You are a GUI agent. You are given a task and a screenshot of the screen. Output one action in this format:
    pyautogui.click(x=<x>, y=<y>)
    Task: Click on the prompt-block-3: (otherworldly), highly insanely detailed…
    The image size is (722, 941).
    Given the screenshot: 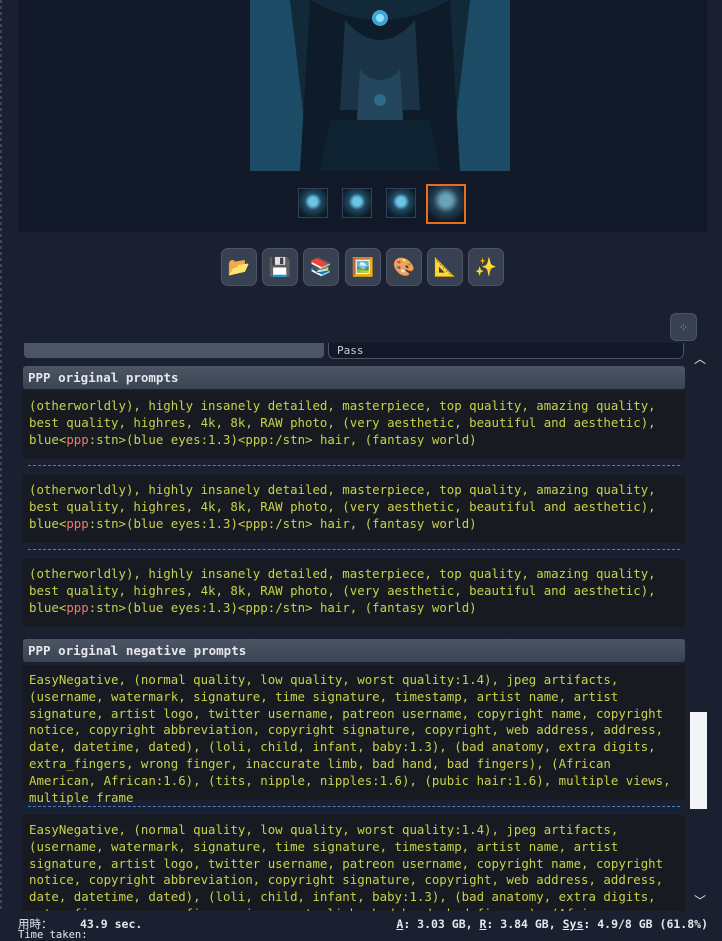 What is the action you would take?
    pyautogui.click(x=354, y=593)
    